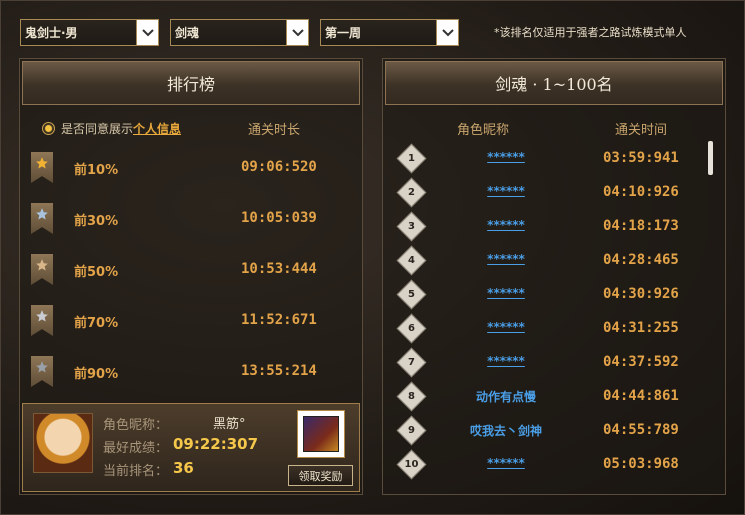 This screenshot has height=515, width=745. What do you see at coordinates (136, 425) in the screenshot?
I see `nick-label: 角色昵称：` at bounding box center [136, 425].